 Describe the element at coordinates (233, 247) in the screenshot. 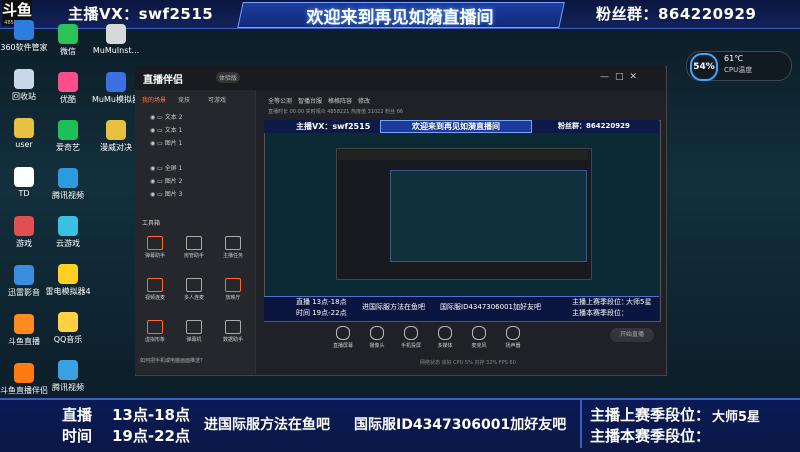

I see `tool-button: 主播任务` at that location.